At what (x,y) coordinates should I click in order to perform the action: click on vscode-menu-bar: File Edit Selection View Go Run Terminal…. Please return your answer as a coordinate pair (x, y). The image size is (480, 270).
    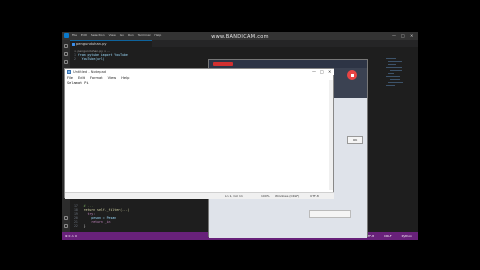
    Looking at the image, I should click on (116, 35).